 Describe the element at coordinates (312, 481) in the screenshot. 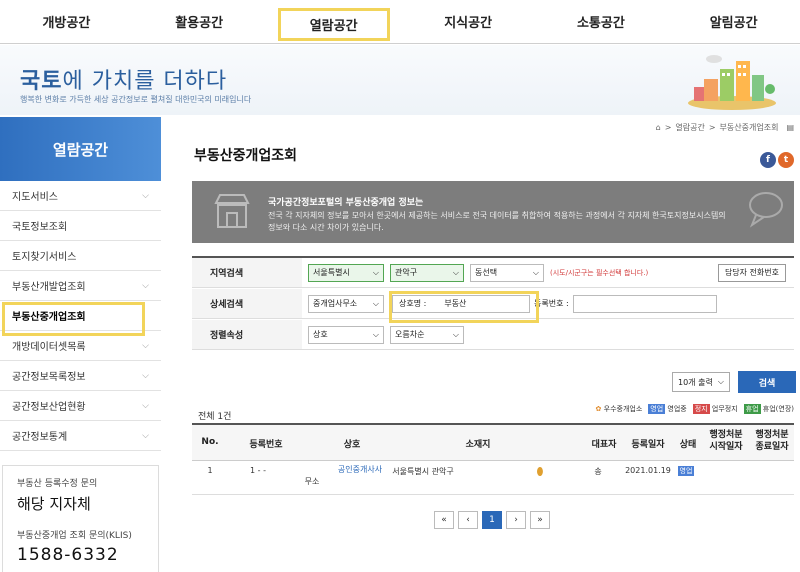

I see `cell-sub: 무소` at that location.